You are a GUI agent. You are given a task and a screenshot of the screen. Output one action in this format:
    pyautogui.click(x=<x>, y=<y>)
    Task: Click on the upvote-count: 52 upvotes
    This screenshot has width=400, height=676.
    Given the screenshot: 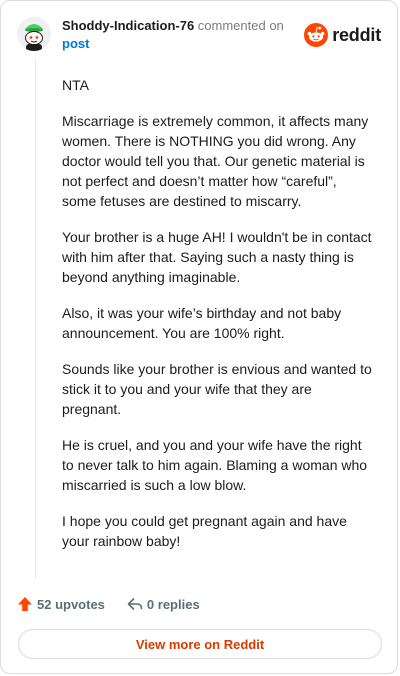 What is the action you would take?
    pyautogui.click(x=71, y=604)
    